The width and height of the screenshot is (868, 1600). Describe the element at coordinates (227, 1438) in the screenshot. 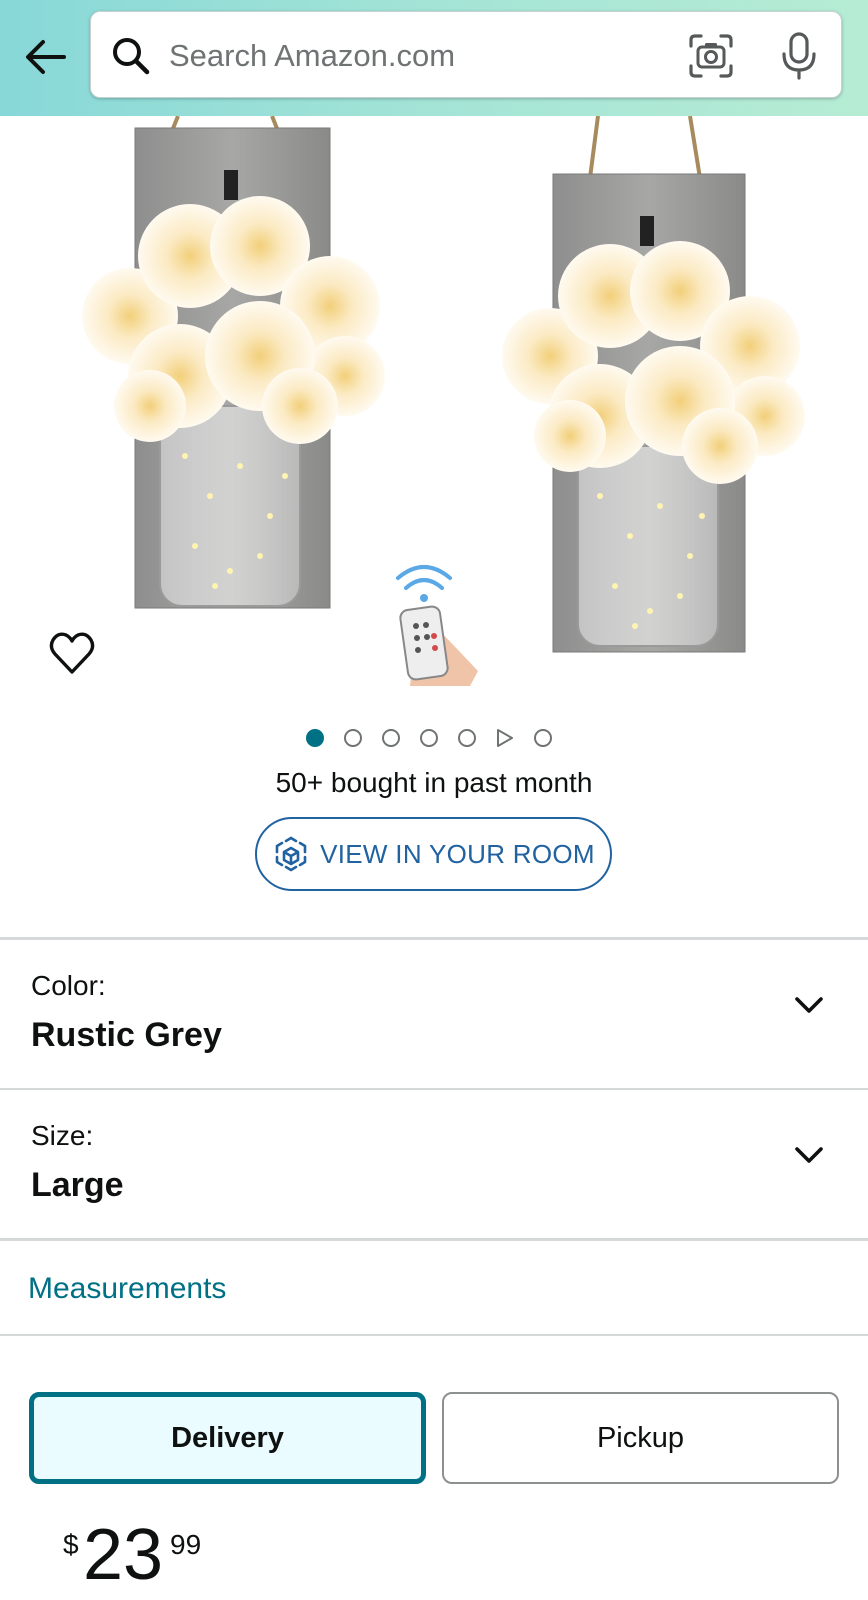

I see `delivery-tab: Delivery` at that location.